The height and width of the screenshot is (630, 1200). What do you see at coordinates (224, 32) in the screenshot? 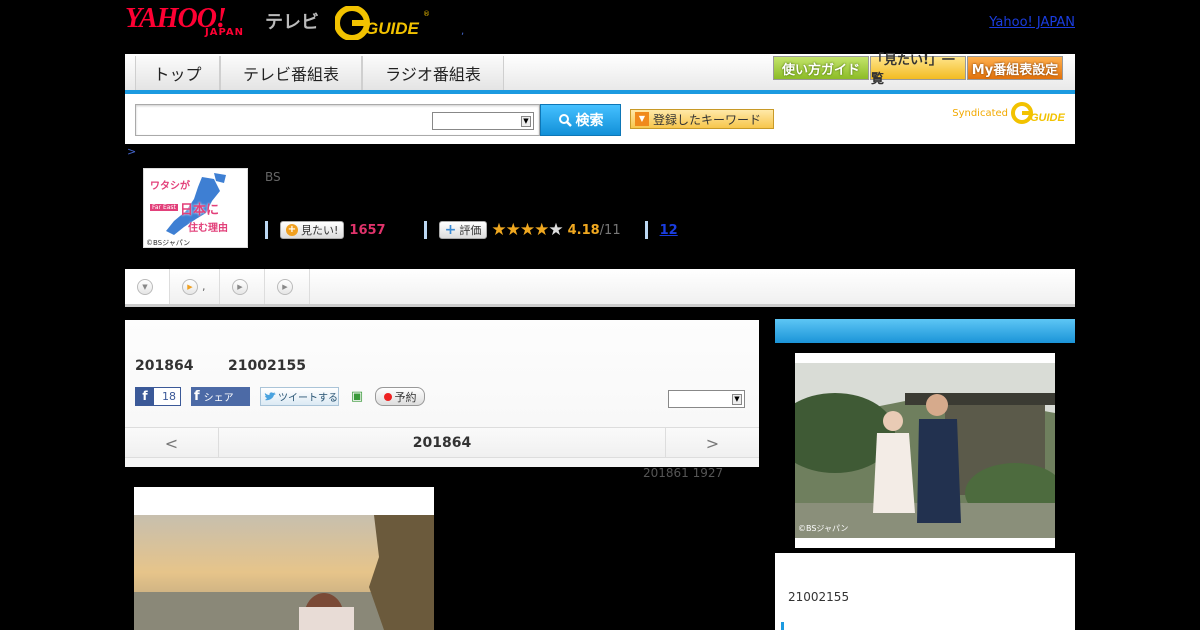
I see `yahoo-japan-logo-text: JAPAN` at bounding box center [224, 32].